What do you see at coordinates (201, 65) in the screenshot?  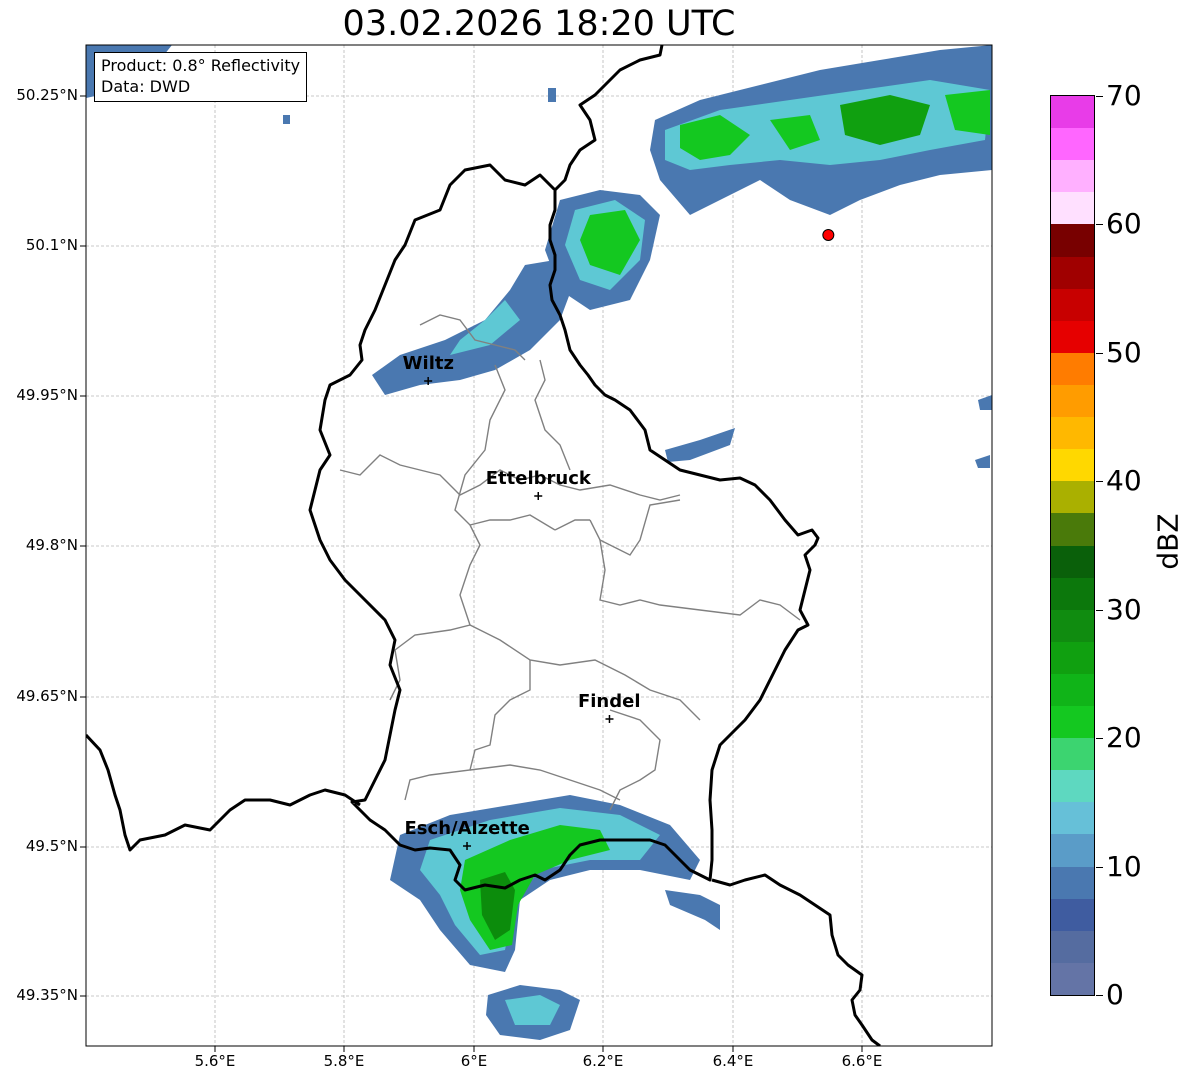 I see `product-label: Product: 0.8° Reflectivity` at bounding box center [201, 65].